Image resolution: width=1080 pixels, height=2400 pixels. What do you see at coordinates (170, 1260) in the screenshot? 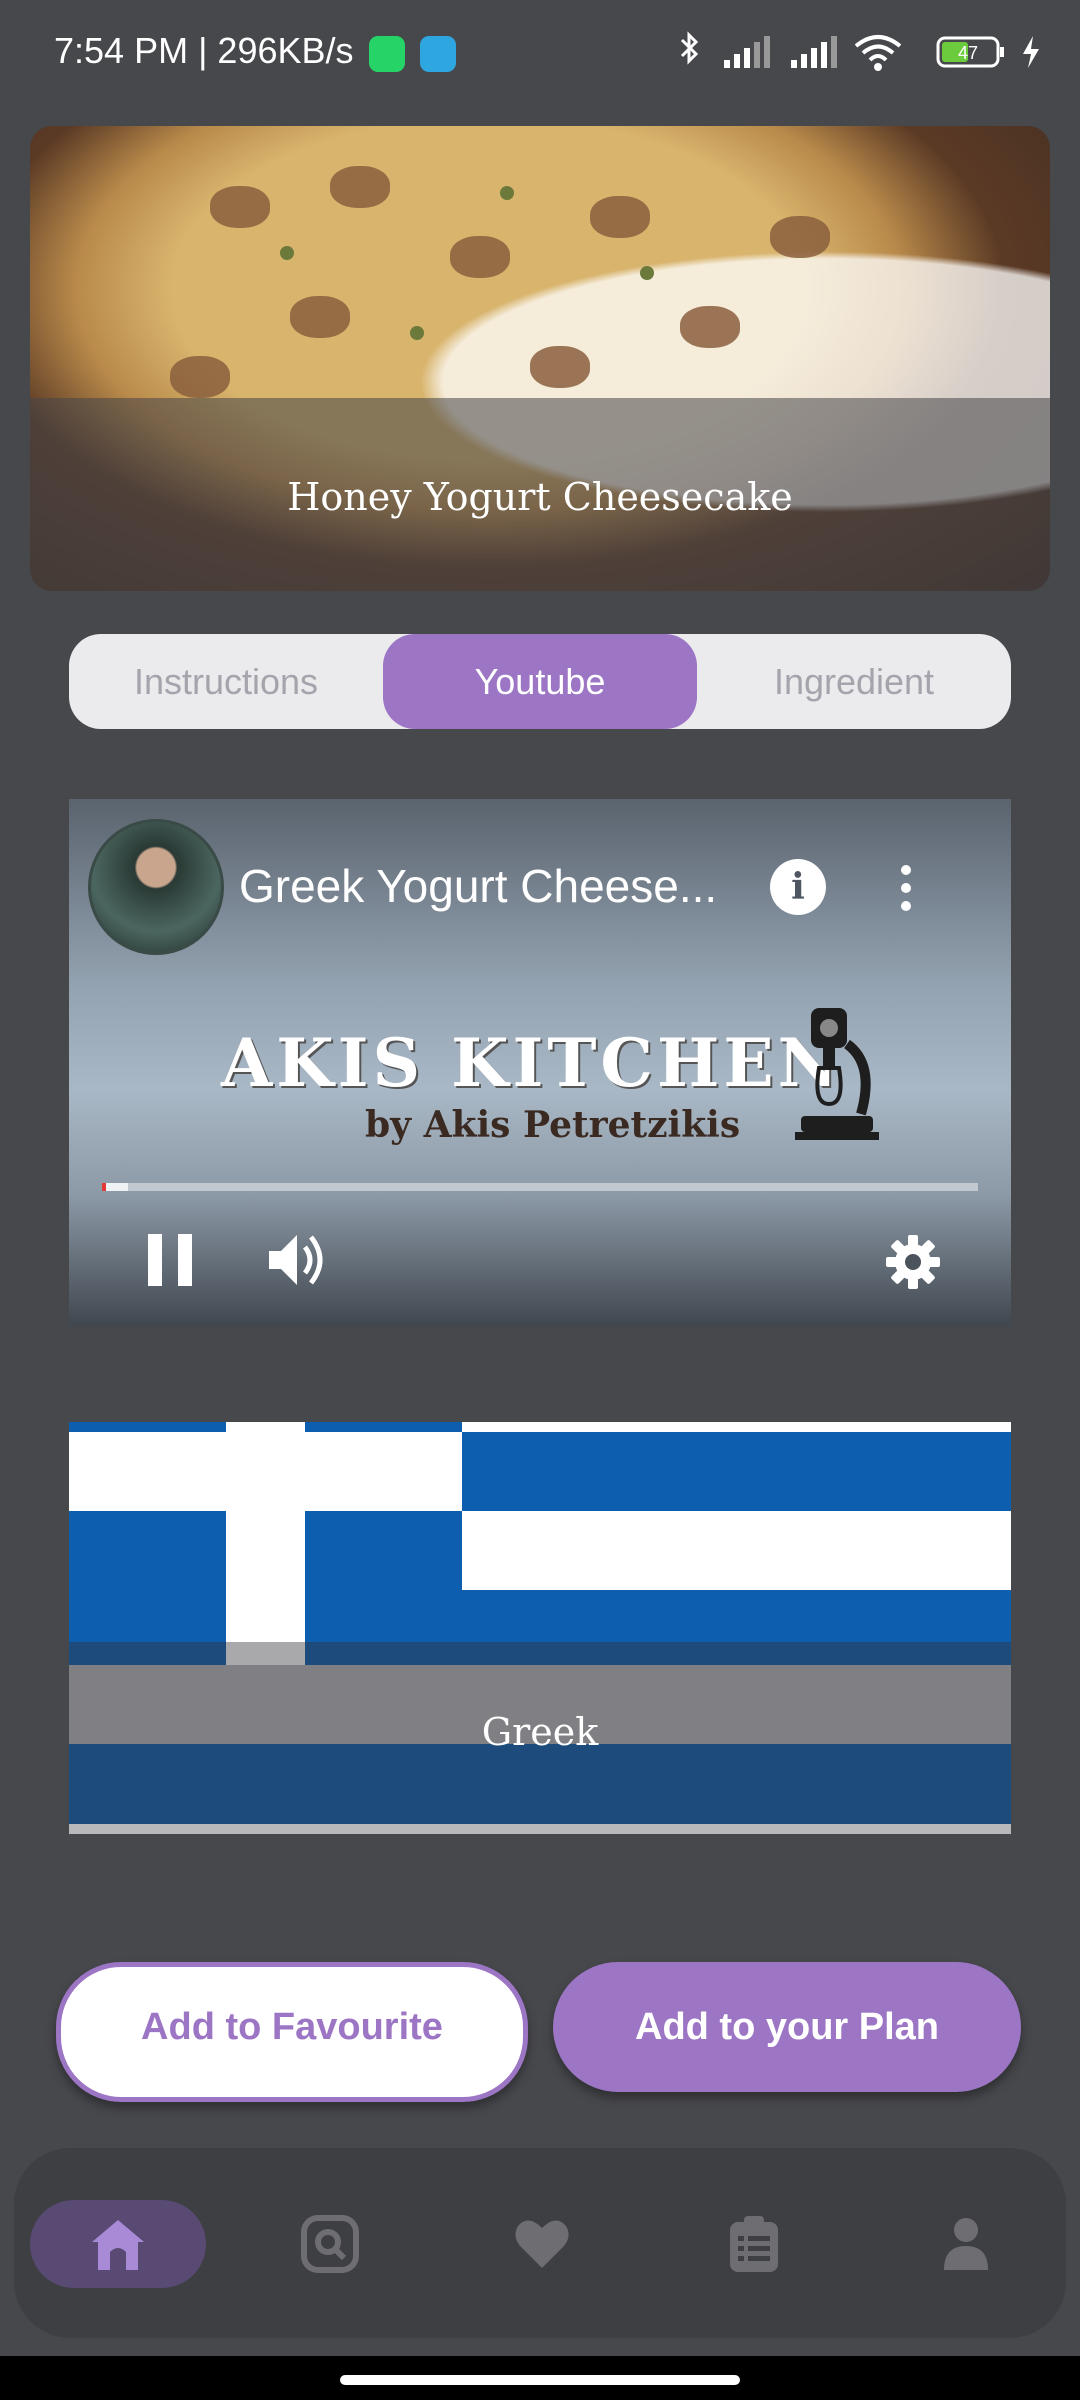
I see `pause-icon` at bounding box center [170, 1260].